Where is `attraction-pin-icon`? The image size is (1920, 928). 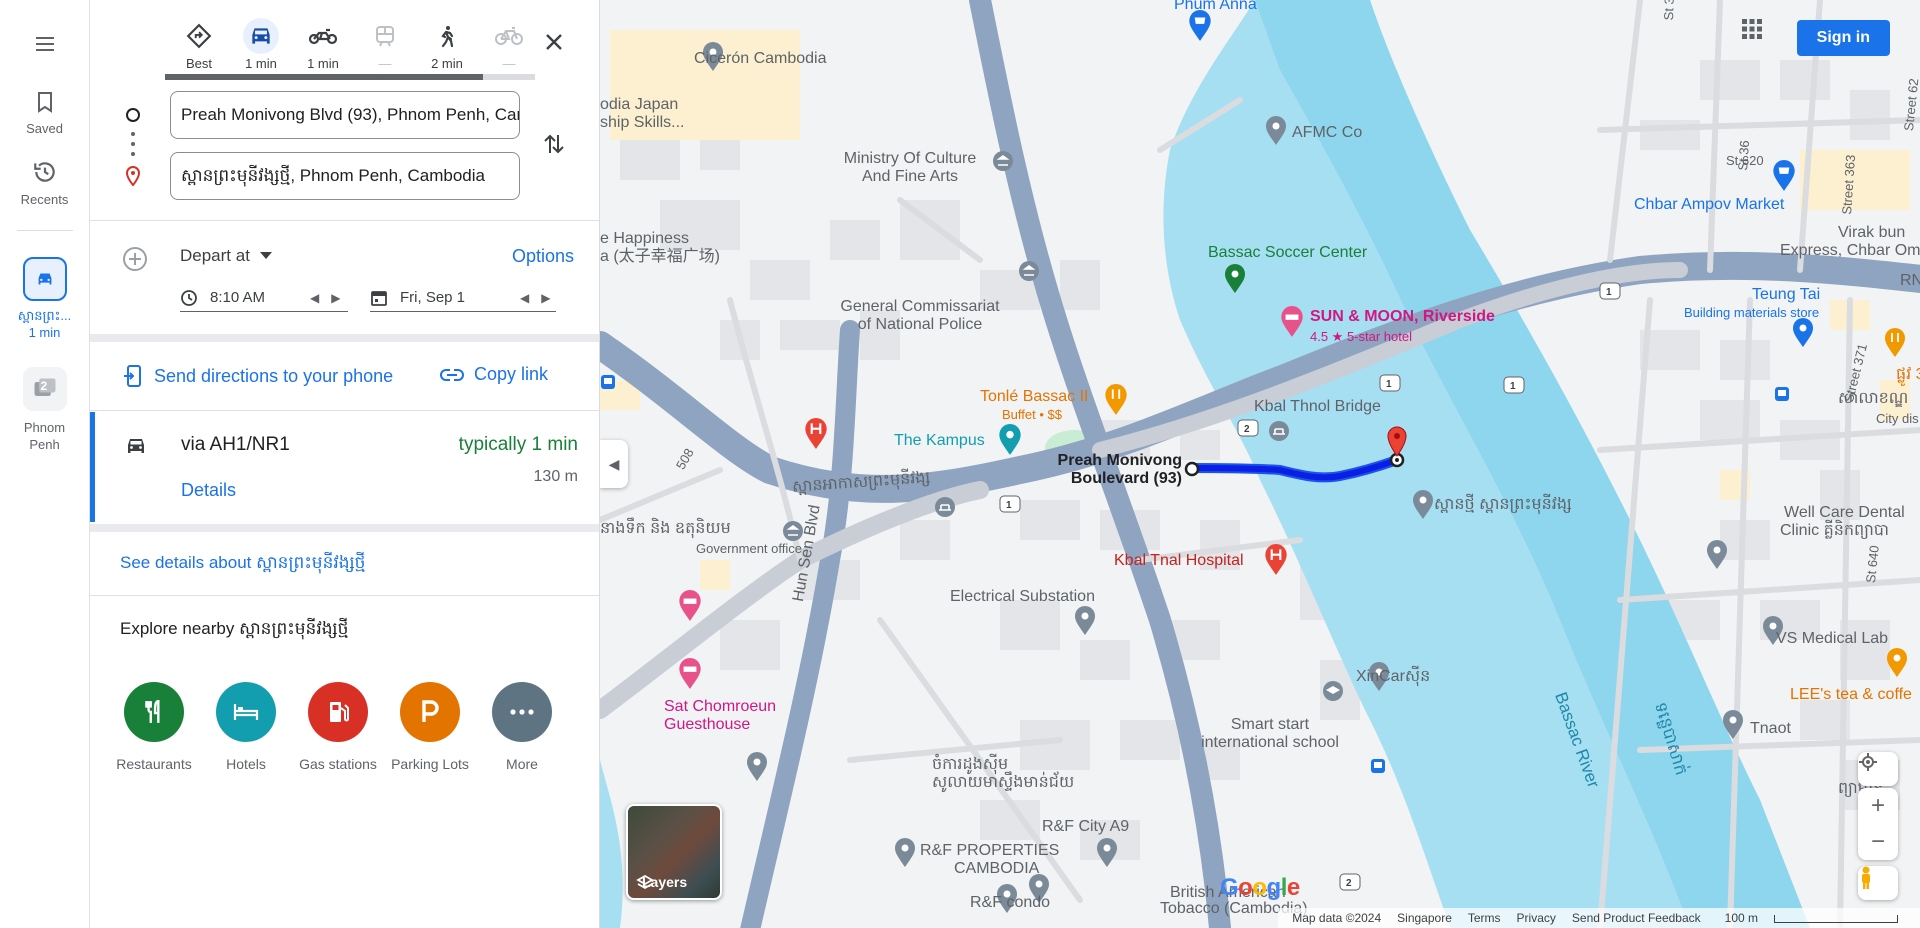 attraction-pin-icon is located at coordinates (1010, 440).